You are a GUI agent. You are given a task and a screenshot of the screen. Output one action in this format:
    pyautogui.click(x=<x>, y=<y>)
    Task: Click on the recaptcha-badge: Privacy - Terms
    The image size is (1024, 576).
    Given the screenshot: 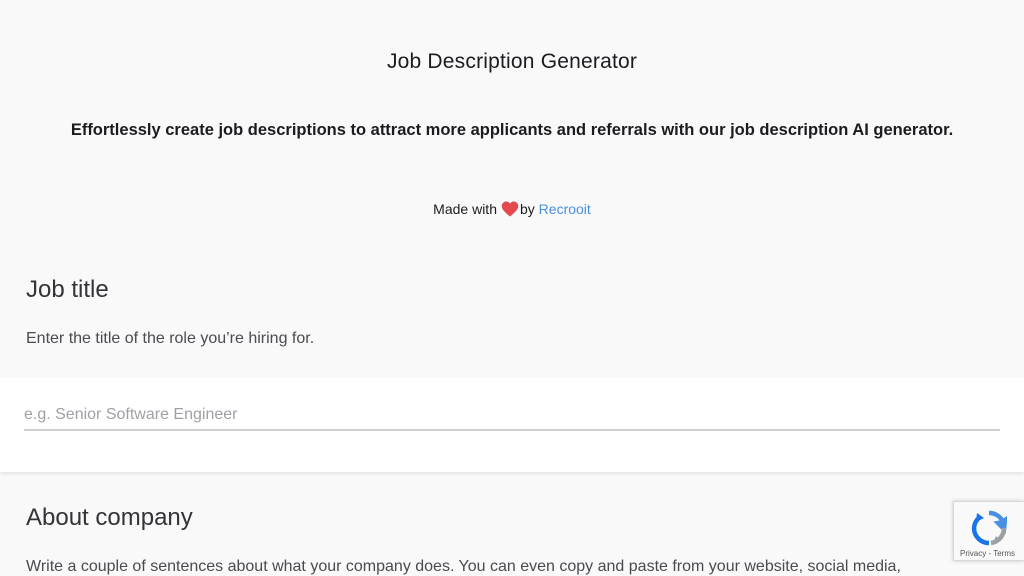 What is the action you would take?
    pyautogui.click(x=988, y=531)
    